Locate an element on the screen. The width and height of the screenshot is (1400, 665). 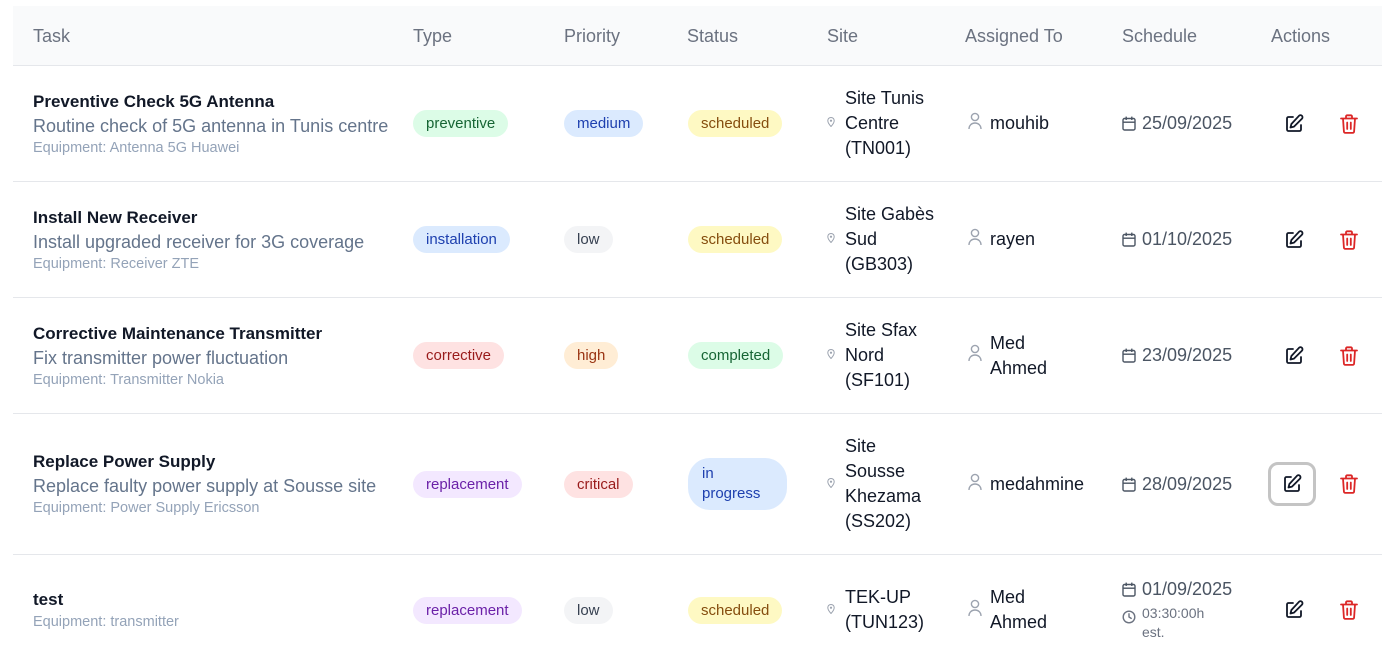
status-line: progress is located at coordinates (731, 493).